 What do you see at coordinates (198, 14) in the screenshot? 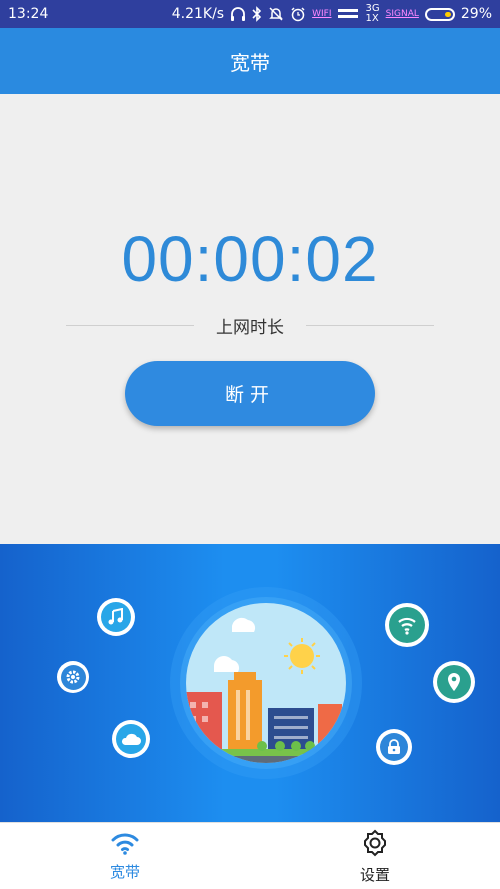
I see `network-speed: 4.21K/s` at bounding box center [198, 14].